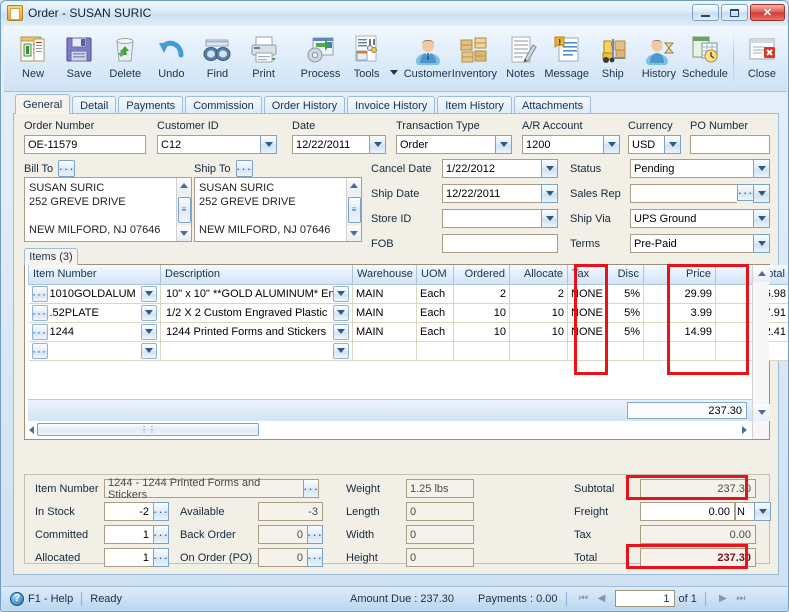 The height and width of the screenshot is (612, 789). What do you see at coordinates (700, 243) in the screenshot?
I see `terms-combo: Pre-Paid` at bounding box center [700, 243].